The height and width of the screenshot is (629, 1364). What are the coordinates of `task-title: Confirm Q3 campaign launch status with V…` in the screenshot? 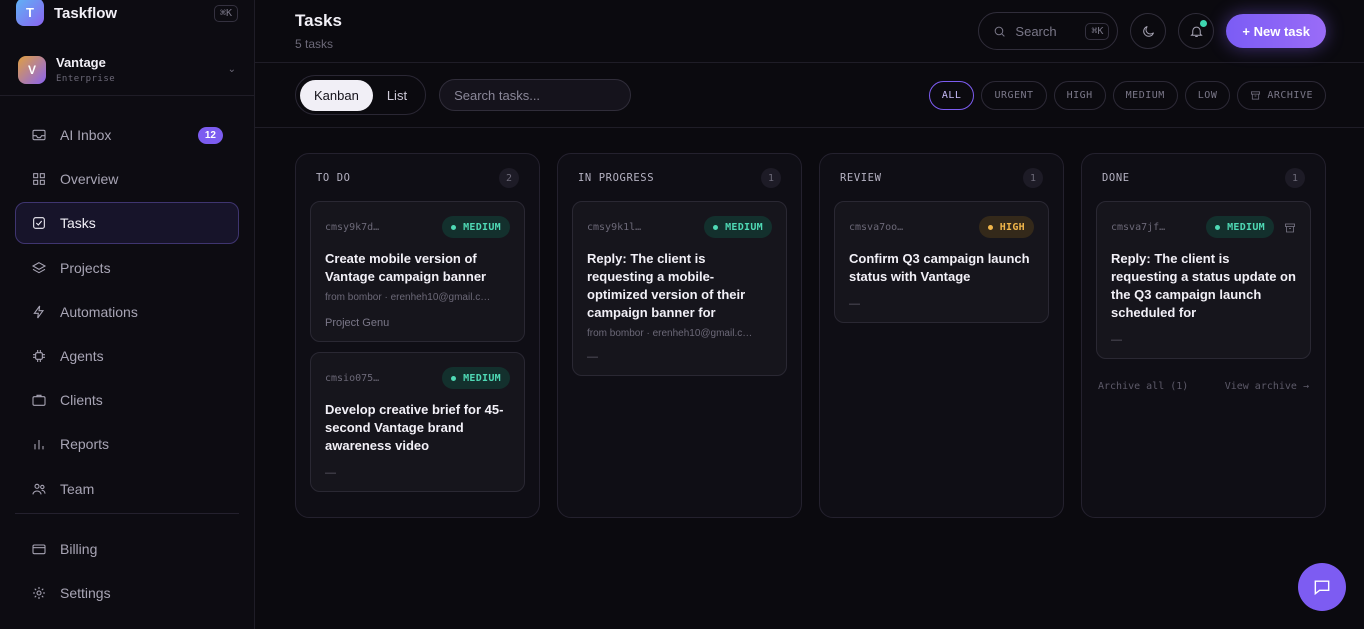 It's located at (939, 267).